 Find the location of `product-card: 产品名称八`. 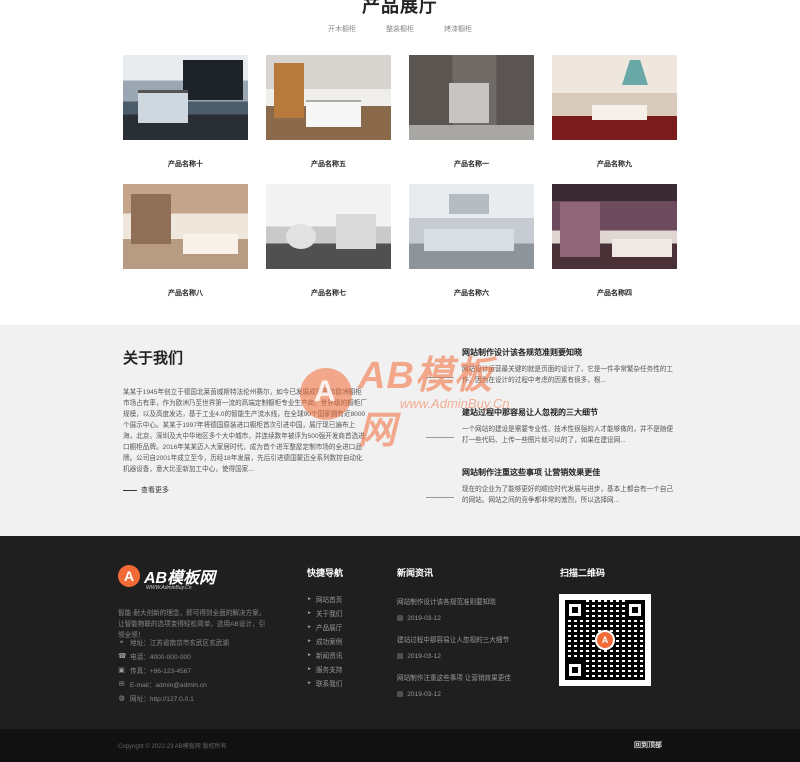

product-card: 产品名称八 is located at coordinates (185, 241).